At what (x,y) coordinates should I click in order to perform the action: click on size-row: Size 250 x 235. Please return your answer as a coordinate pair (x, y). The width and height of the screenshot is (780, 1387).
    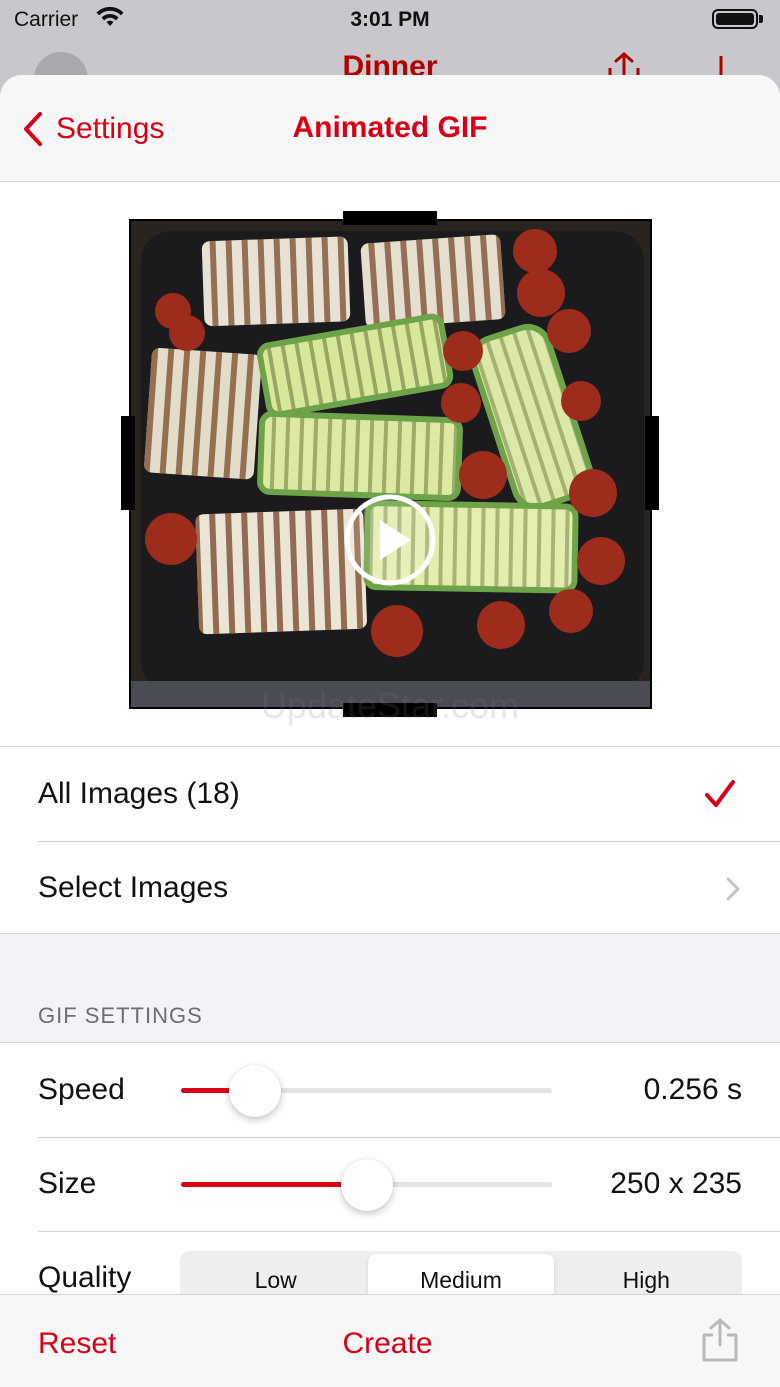
    Looking at the image, I should click on (390, 1184).